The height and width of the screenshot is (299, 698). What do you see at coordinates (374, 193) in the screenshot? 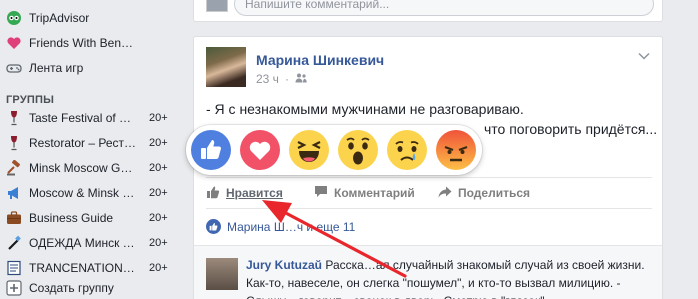
I see `comment-label: Комментарий` at bounding box center [374, 193].